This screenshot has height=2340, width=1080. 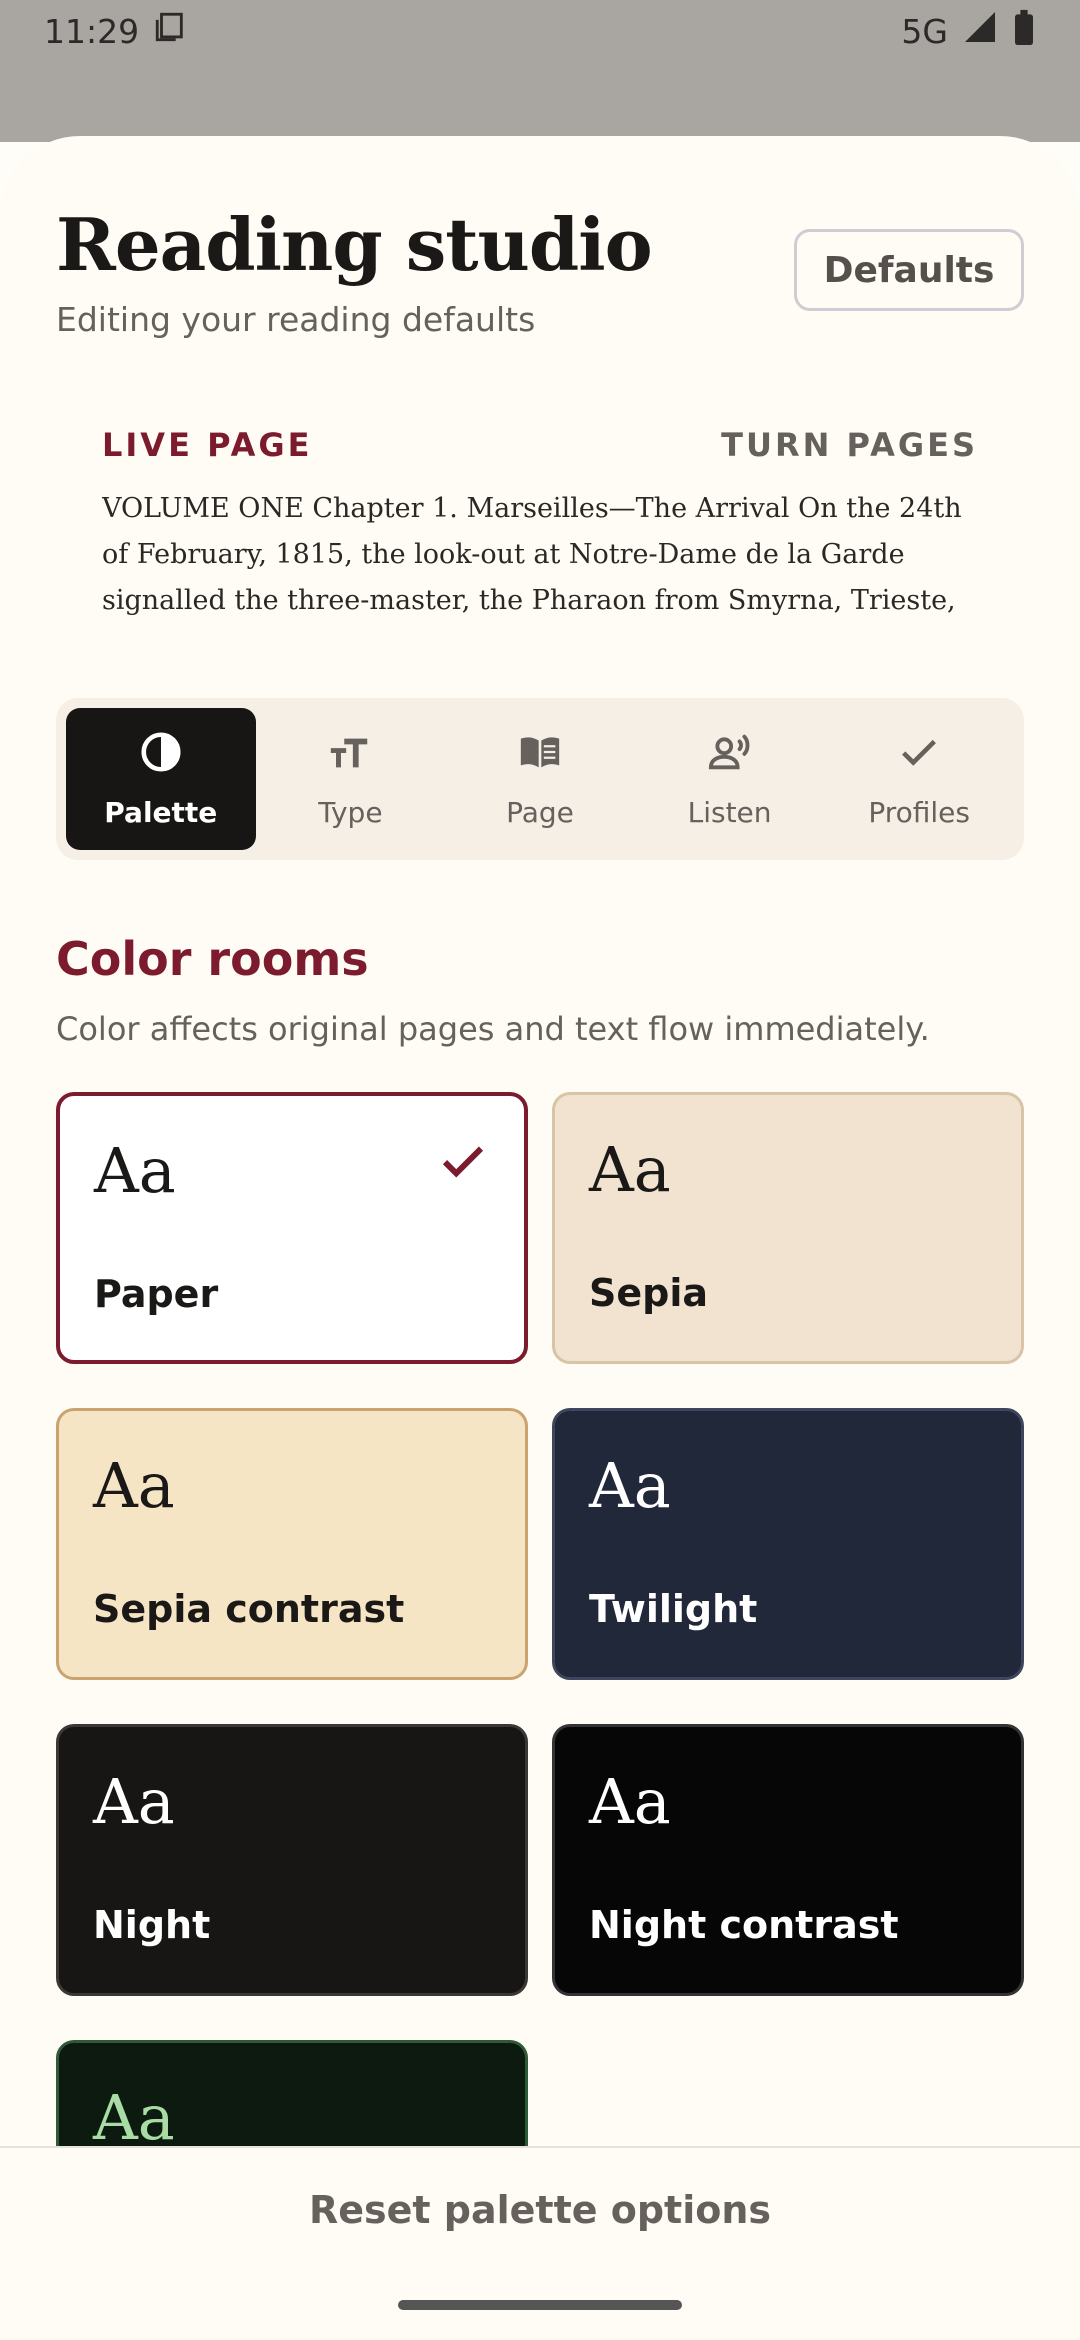 I want to click on text-size-icon, so click(x=350, y=755).